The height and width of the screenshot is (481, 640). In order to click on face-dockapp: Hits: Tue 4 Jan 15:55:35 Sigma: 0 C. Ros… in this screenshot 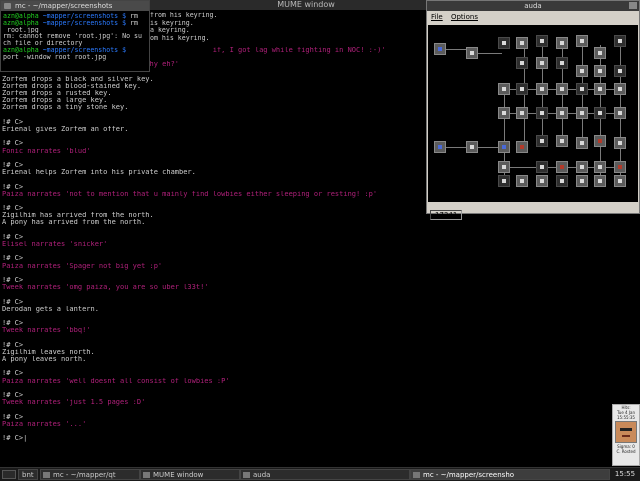, I will do `click(626, 435)`.